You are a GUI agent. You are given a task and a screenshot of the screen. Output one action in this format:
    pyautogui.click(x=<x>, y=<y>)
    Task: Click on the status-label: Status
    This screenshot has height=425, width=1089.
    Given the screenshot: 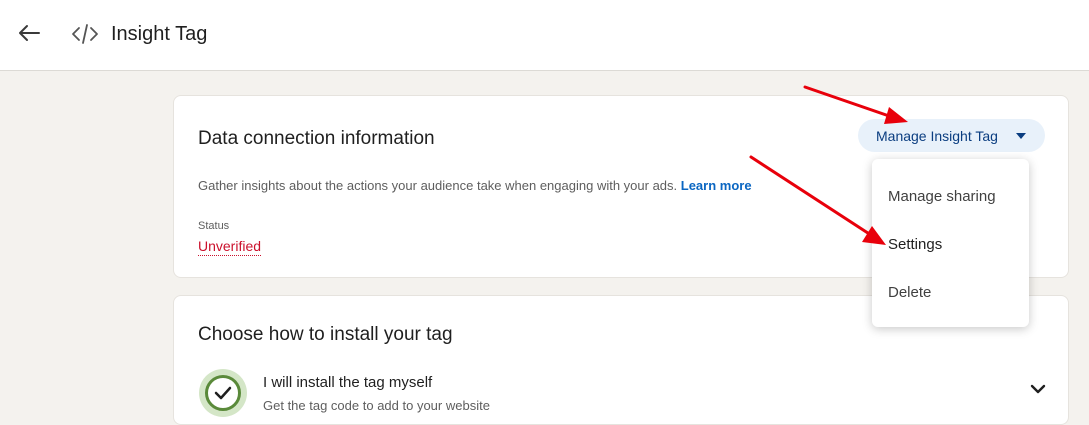 What is the action you would take?
    pyautogui.click(x=214, y=226)
    